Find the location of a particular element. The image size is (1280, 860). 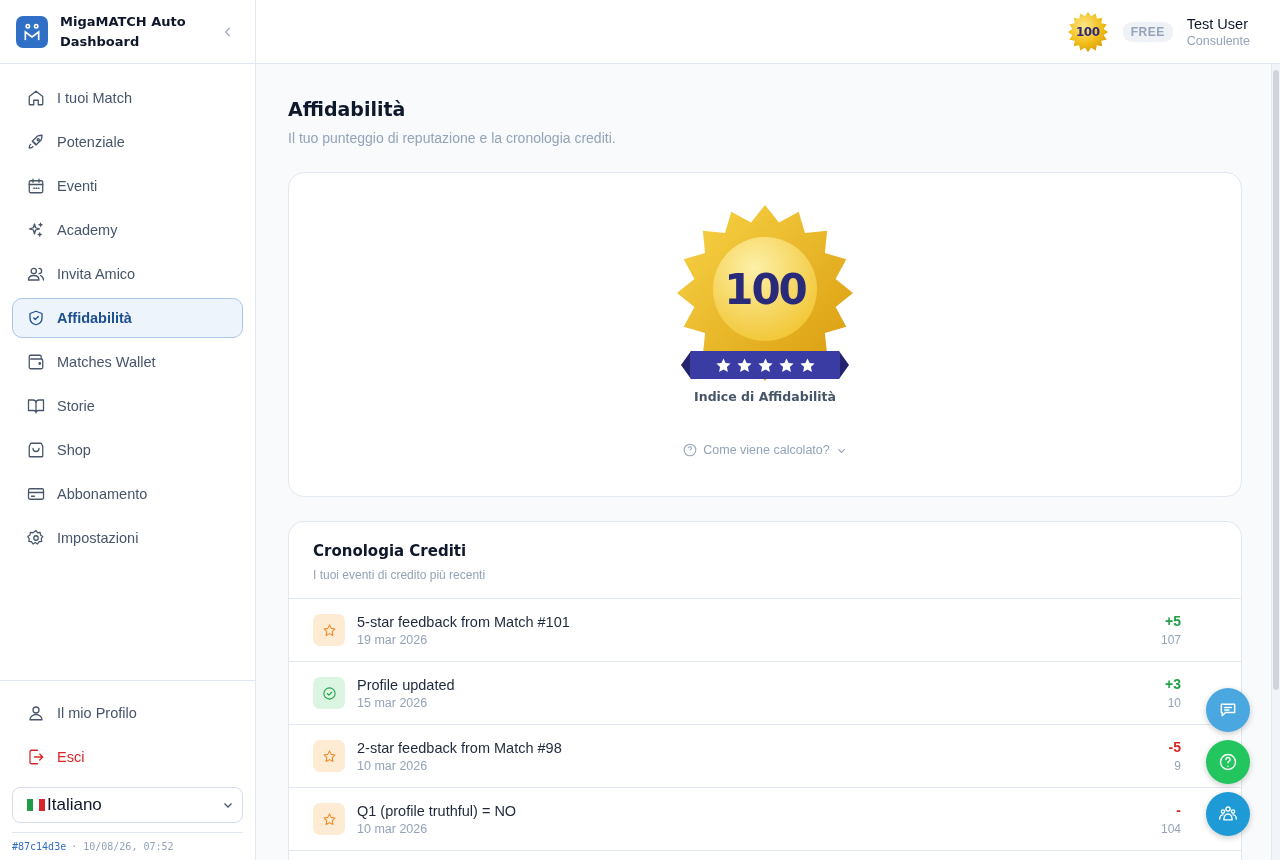

book-icon is located at coordinates (36, 406).